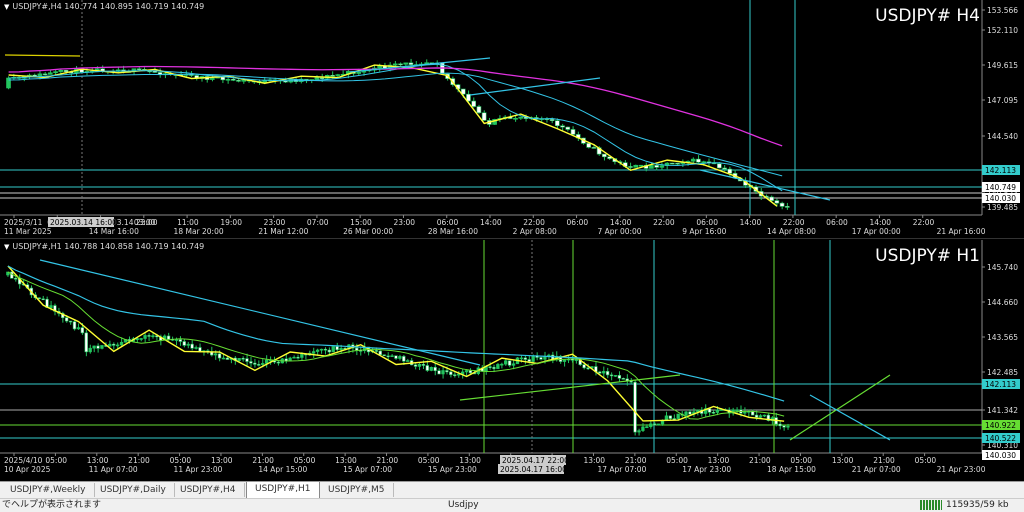 This screenshot has height=512, width=1024. What do you see at coordinates (318, 222) in the screenshot?
I see `time-subtick-label: 07:00` at bounding box center [318, 222].